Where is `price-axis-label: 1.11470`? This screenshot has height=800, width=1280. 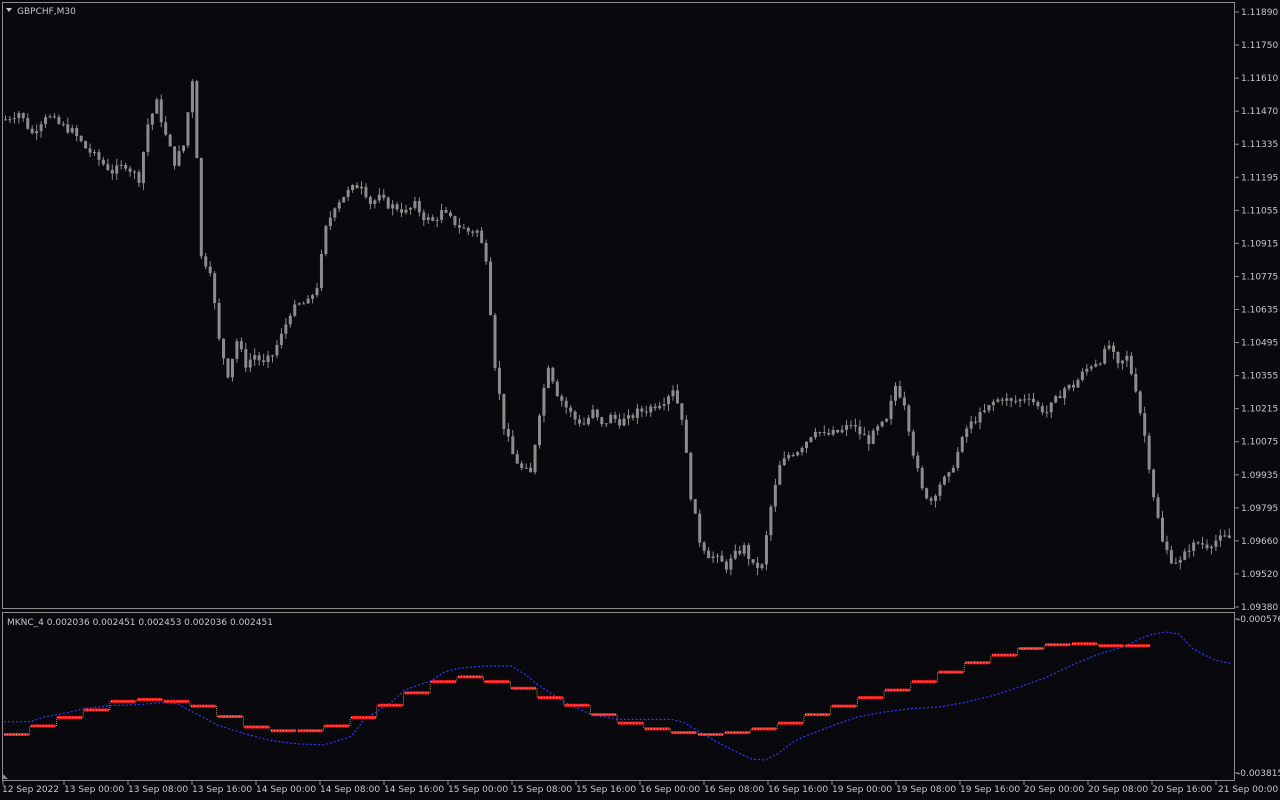 price-axis-label: 1.11470 is located at coordinates (1259, 112).